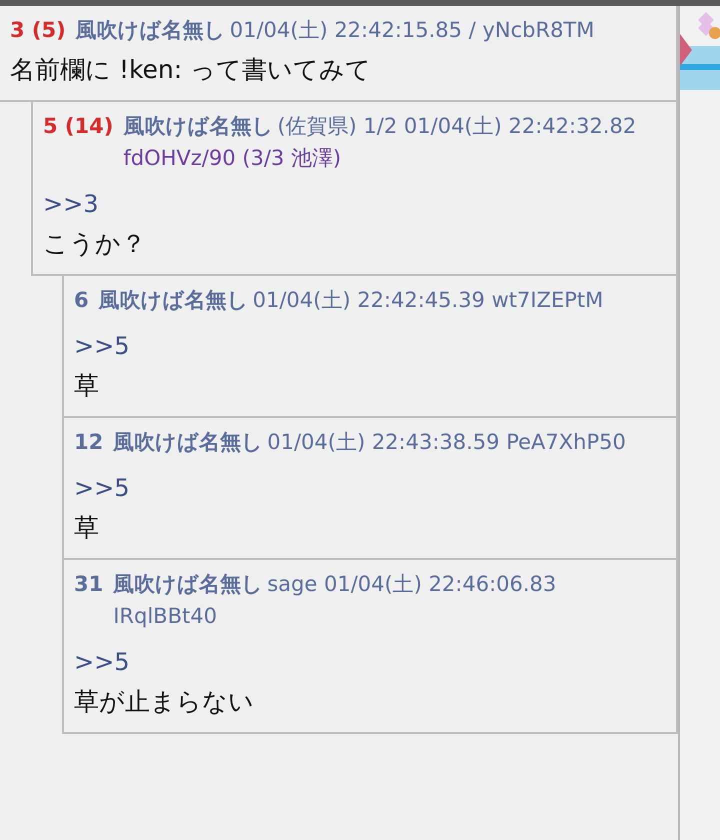 The image size is (720, 840). Describe the element at coordinates (383, 442) in the screenshot. I see `post-datetime: 01/04(土) 22:43:38.59` at that location.